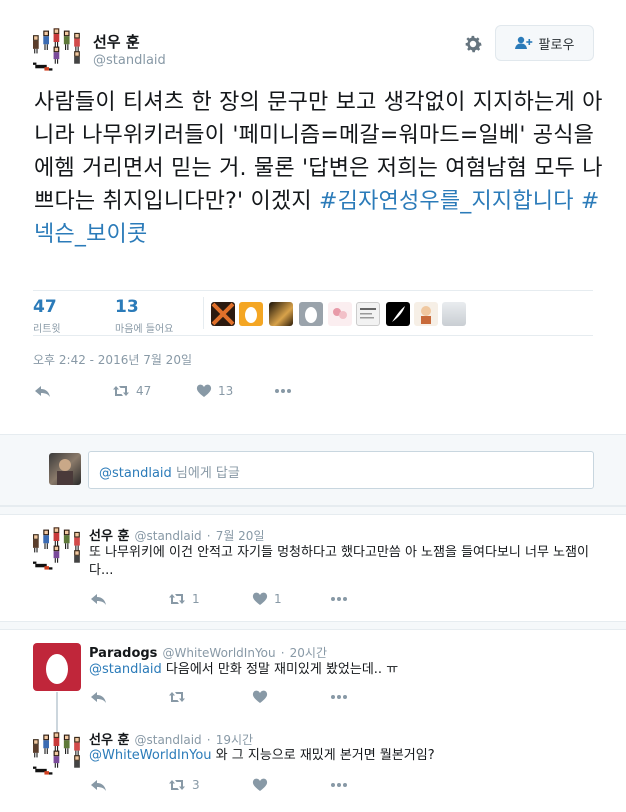  I want to click on like-button: 1, so click(291, 599).